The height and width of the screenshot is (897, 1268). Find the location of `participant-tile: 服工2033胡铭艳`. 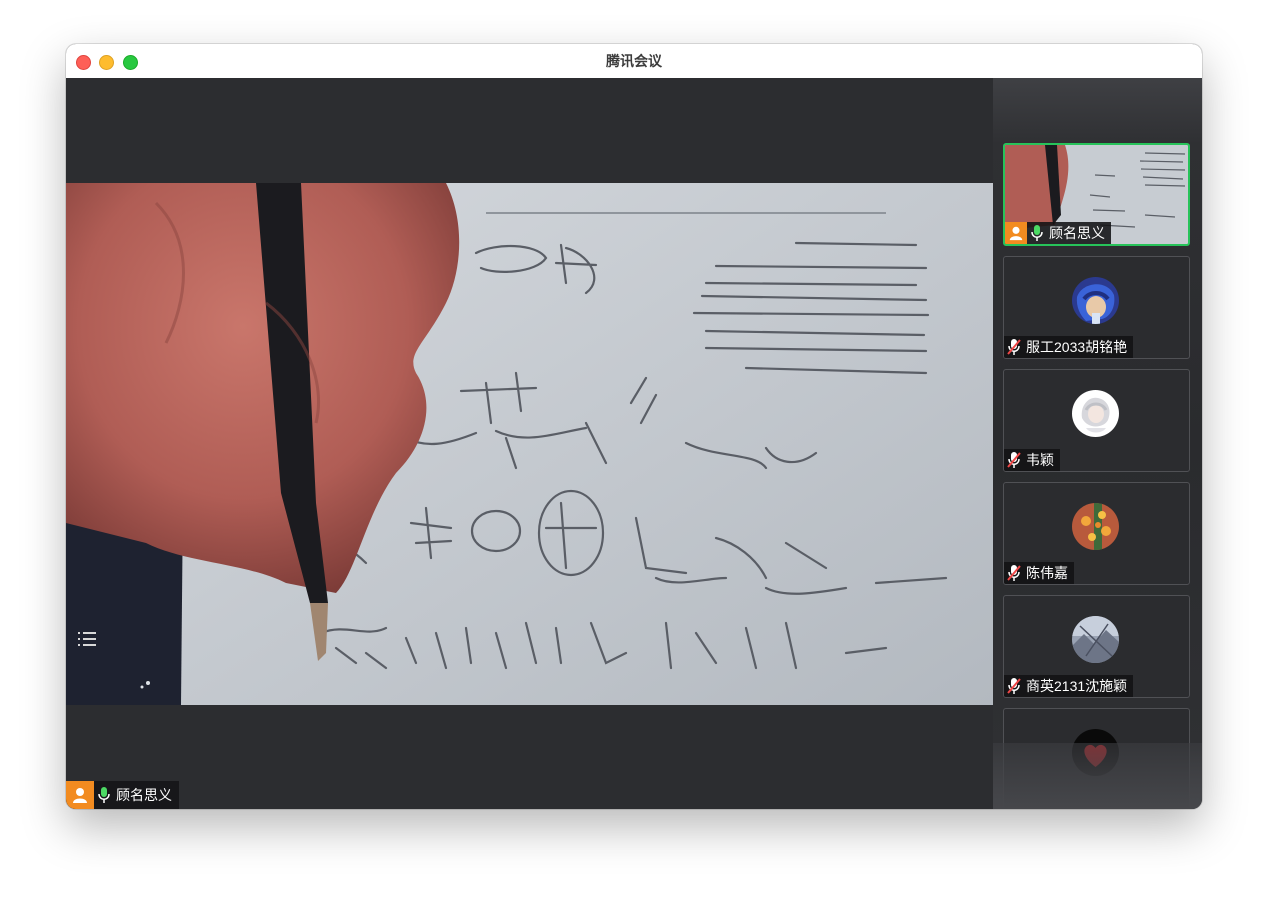

participant-tile: 服工2033胡铭艳 is located at coordinates (1096, 307).